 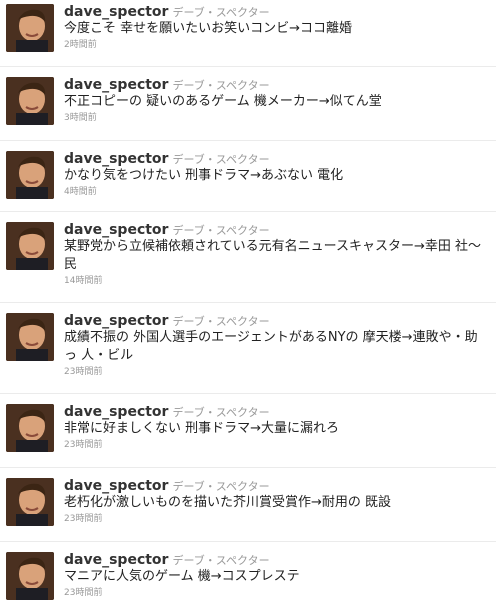 What do you see at coordinates (182, 576) in the screenshot?
I see `tweet-text: マニアに人気のゲーム 機→コスプレステ` at bounding box center [182, 576].